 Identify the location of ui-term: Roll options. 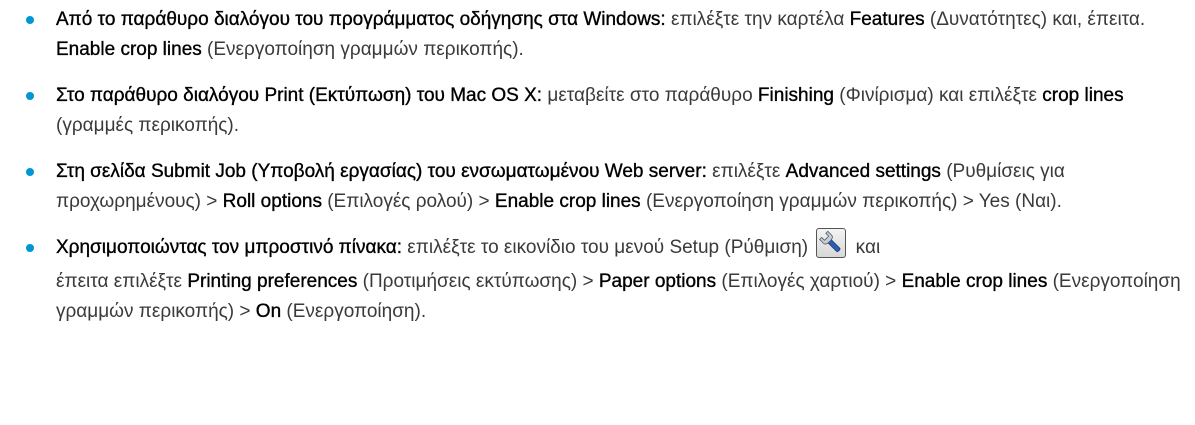
(272, 201).